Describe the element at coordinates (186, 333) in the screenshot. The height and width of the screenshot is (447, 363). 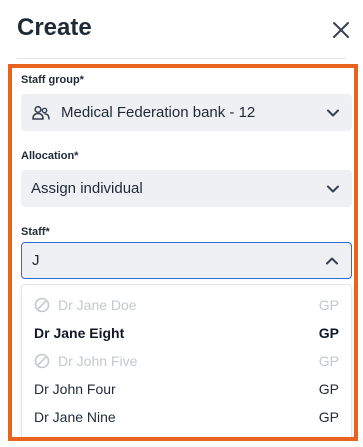
I see `staff-option-highlighted: Dr Jane Eight GP` at that location.